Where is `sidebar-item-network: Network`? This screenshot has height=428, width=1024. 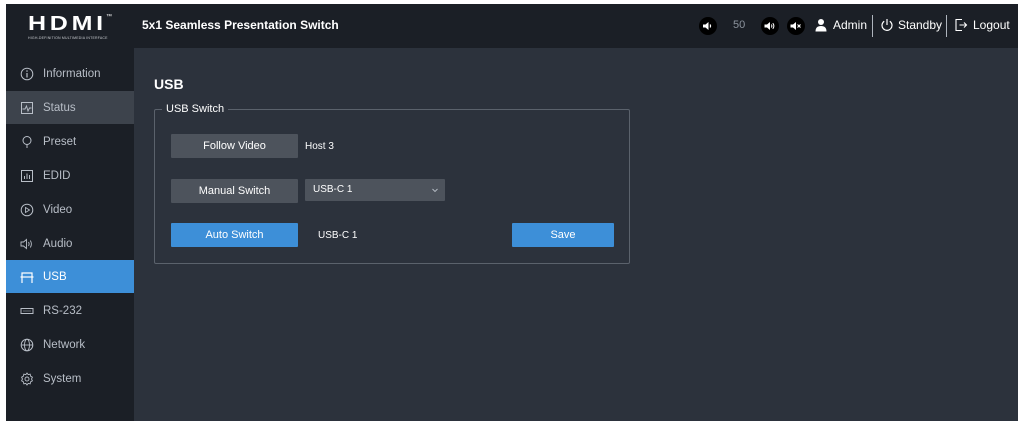 sidebar-item-network: Network is located at coordinates (70, 344).